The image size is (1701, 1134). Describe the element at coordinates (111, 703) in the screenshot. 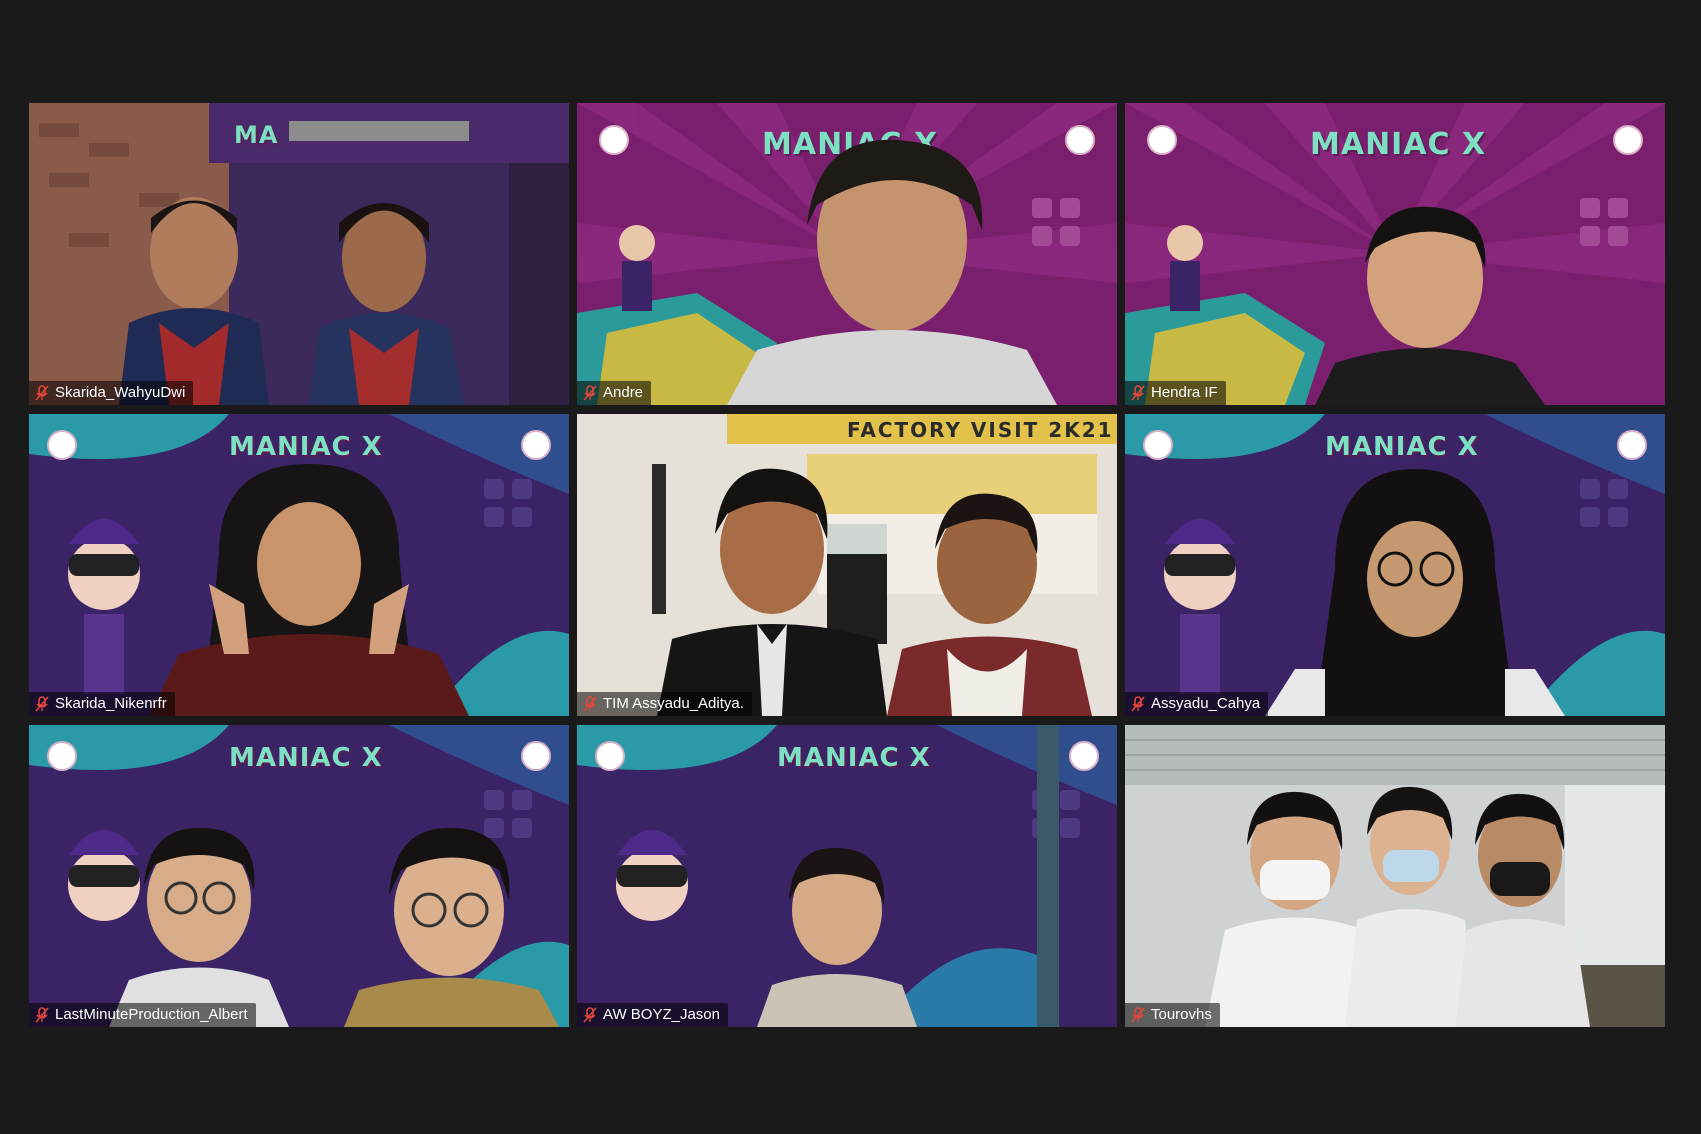

I see `participant-name: Skarida_Nikenrfr` at that location.